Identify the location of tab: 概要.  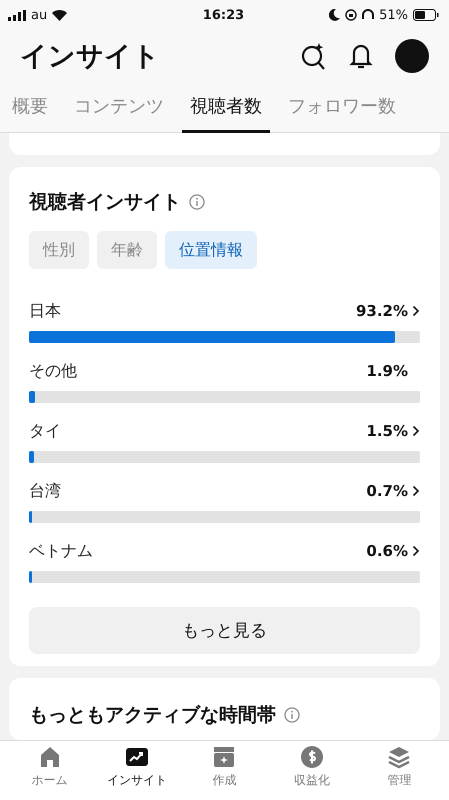
(28, 107).